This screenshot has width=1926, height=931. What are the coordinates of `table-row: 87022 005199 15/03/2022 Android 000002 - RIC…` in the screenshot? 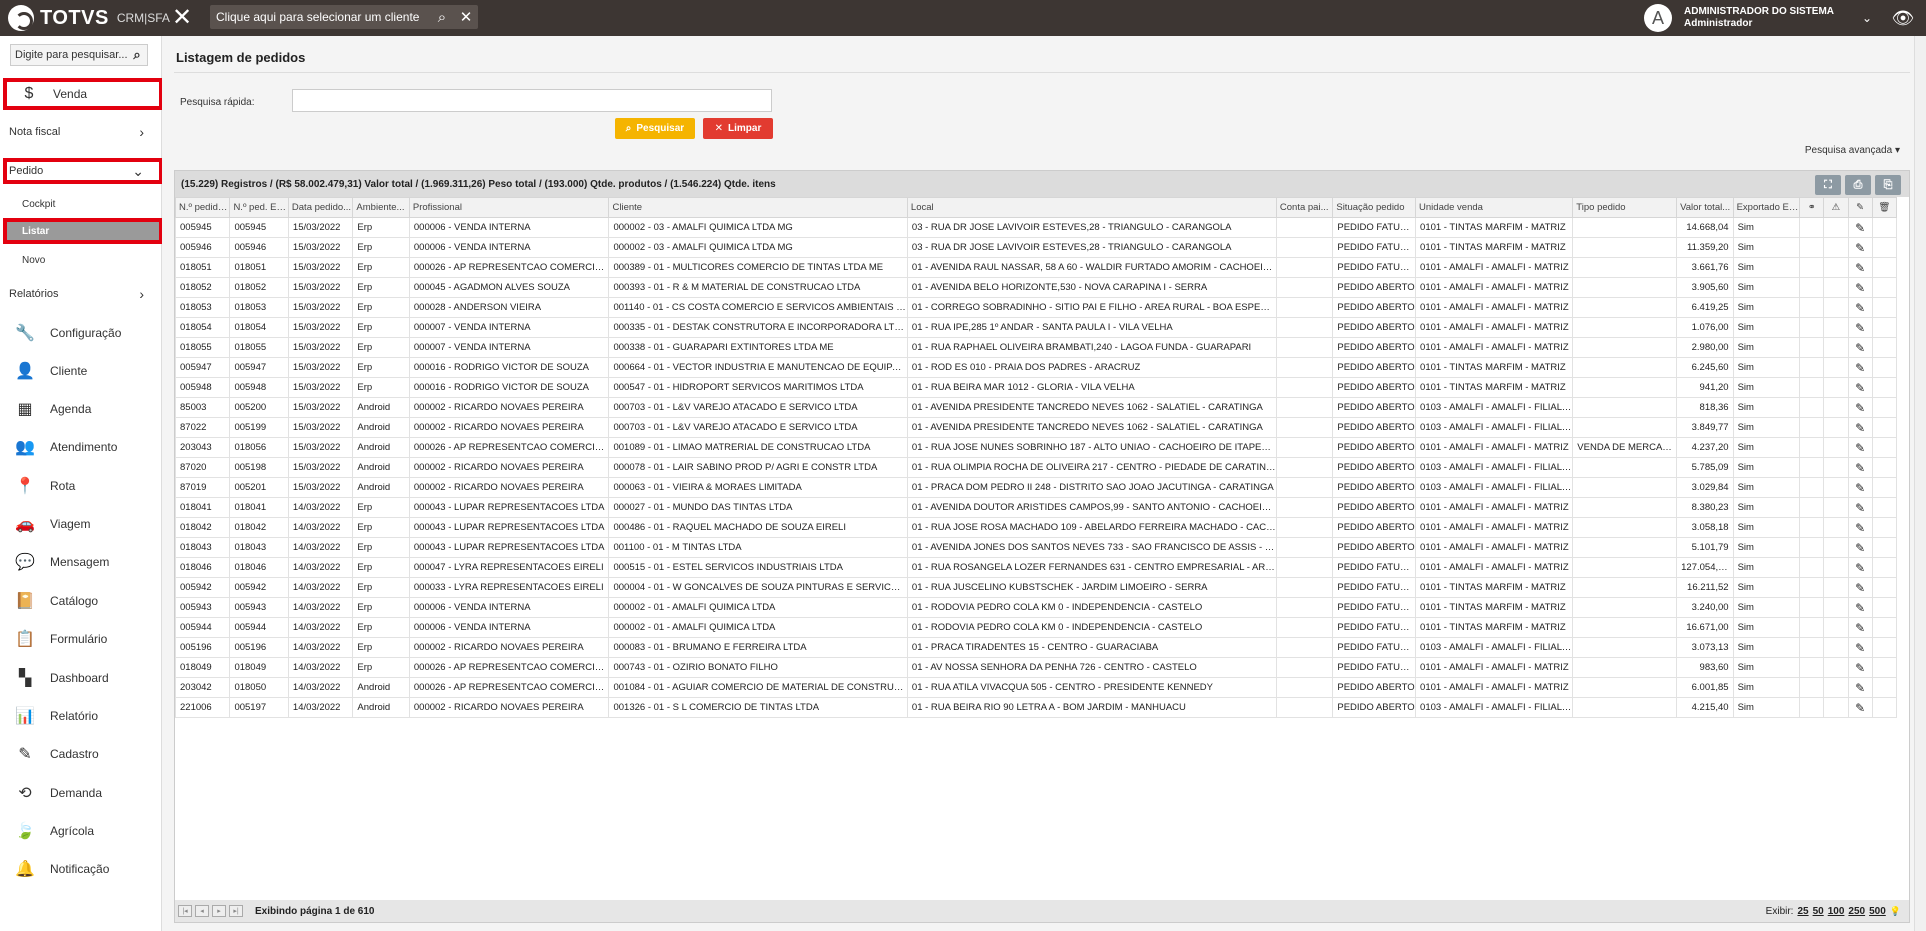 It's located at (1036, 427).